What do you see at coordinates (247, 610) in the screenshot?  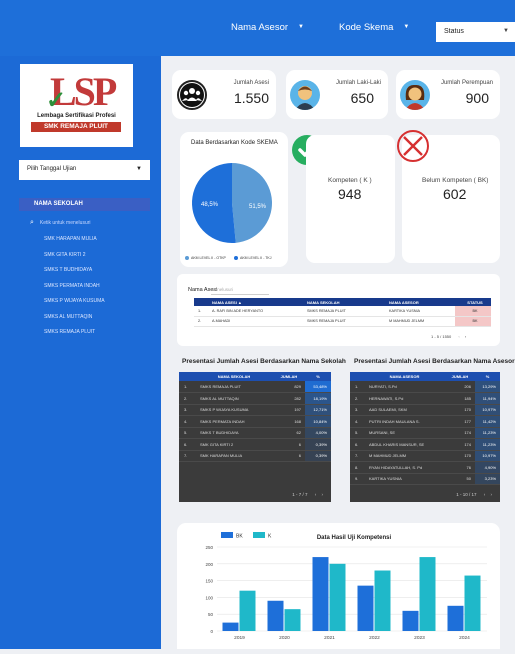 I see `bar-k-2019` at bounding box center [247, 610].